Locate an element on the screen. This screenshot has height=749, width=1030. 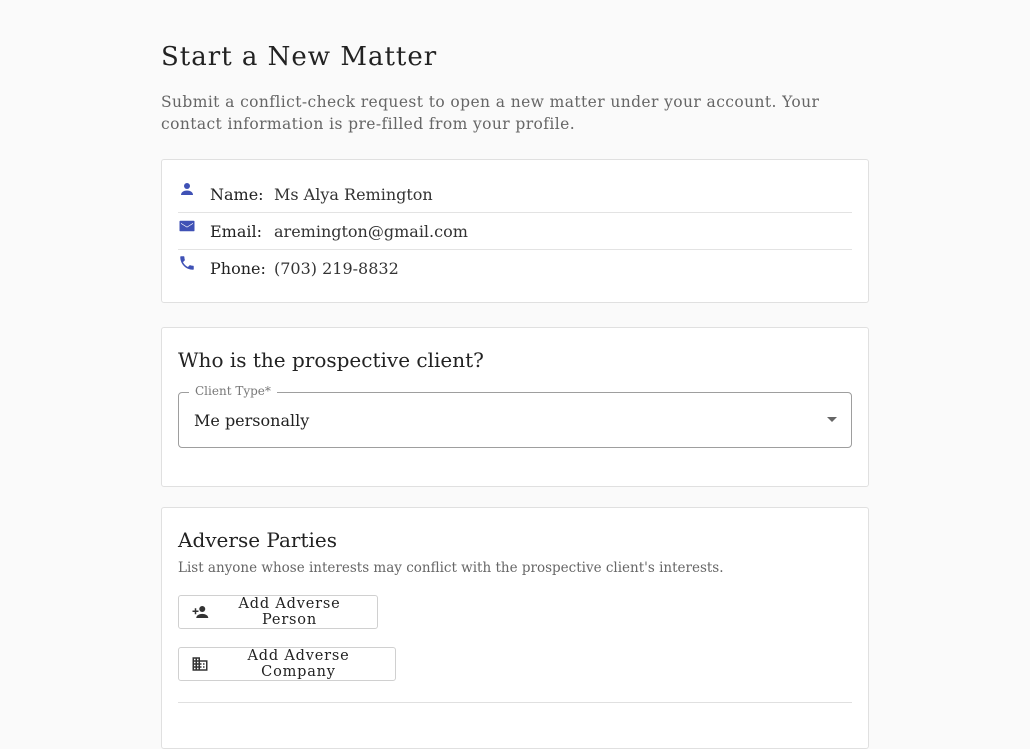
phone-icon is located at coordinates (187, 263).